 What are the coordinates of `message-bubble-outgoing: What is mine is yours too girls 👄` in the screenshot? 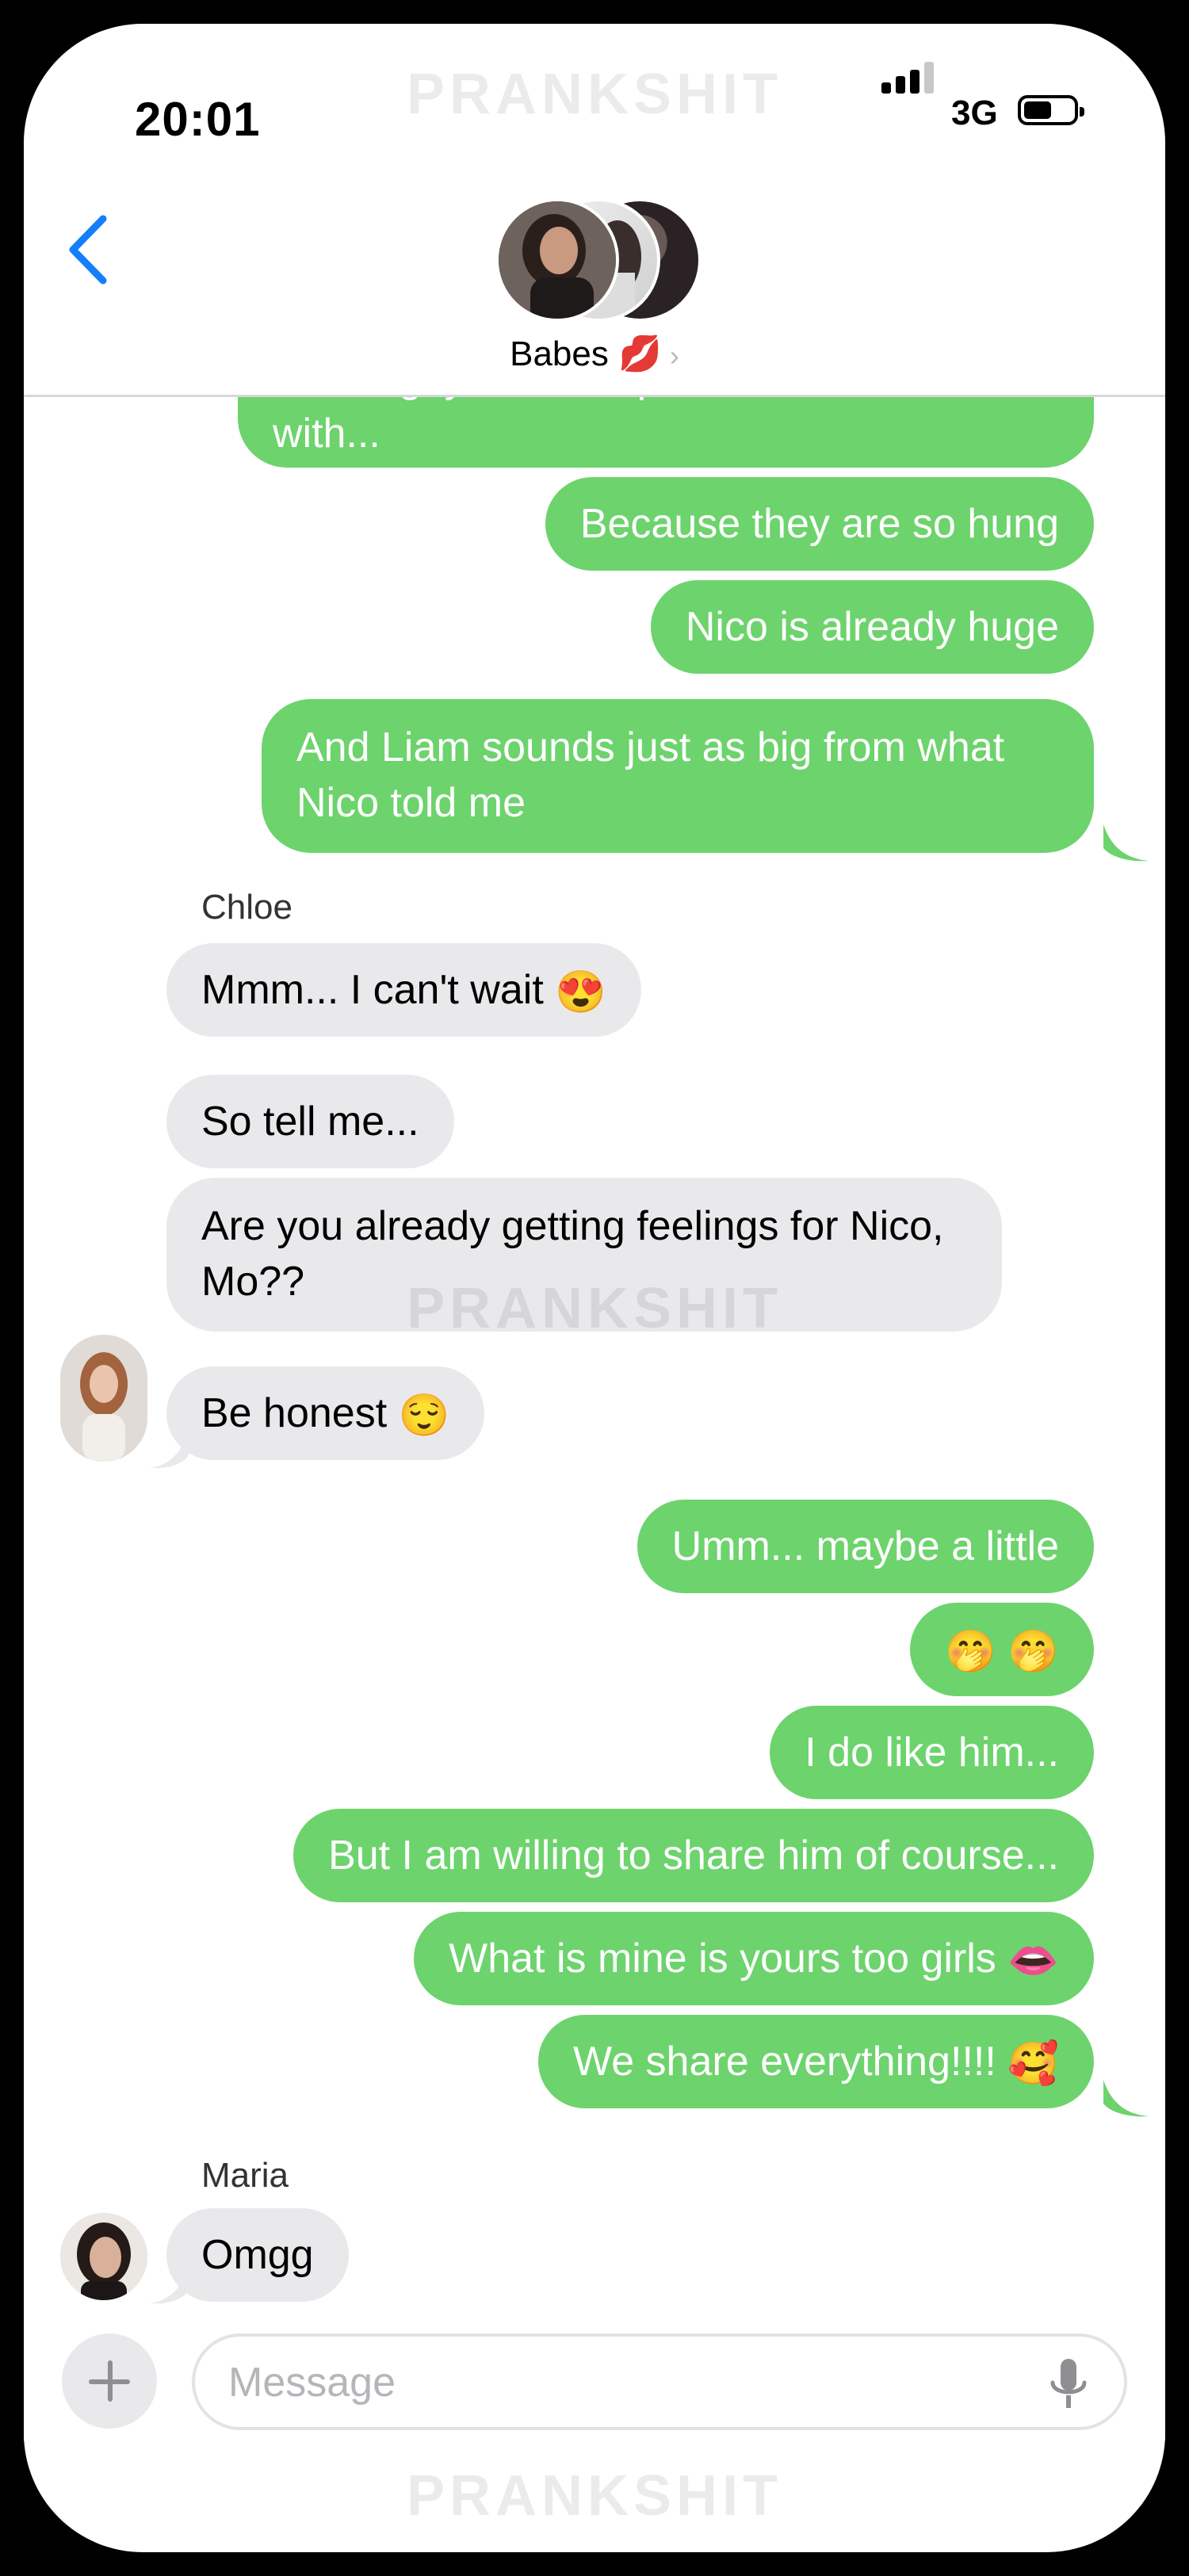 It's located at (754, 1958).